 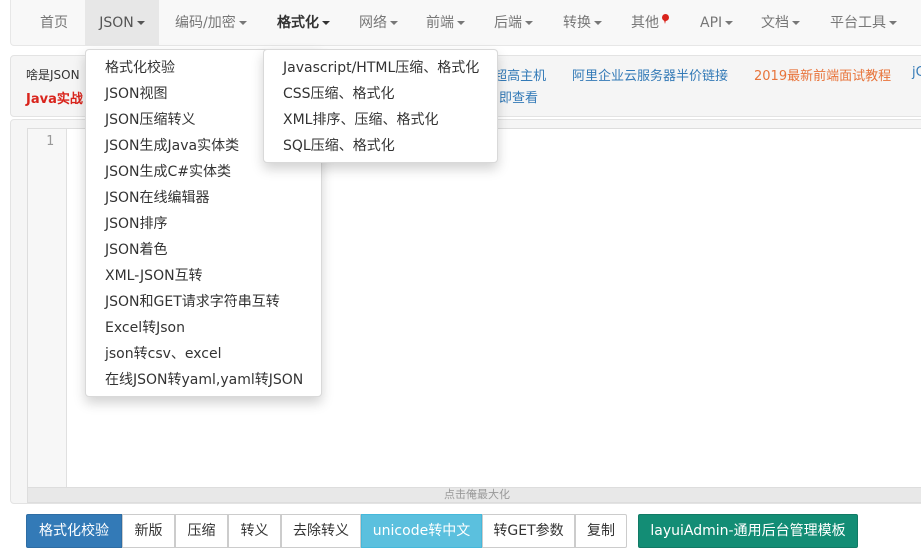 I want to click on nav-other-label: 其他, so click(x=645, y=23).